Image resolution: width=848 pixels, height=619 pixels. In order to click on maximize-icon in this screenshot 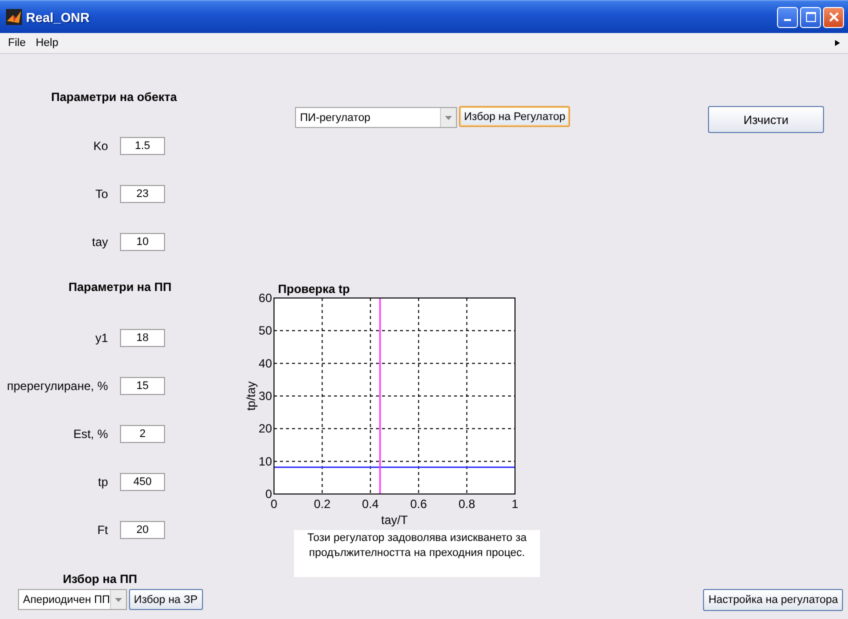, I will do `click(811, 17)`.